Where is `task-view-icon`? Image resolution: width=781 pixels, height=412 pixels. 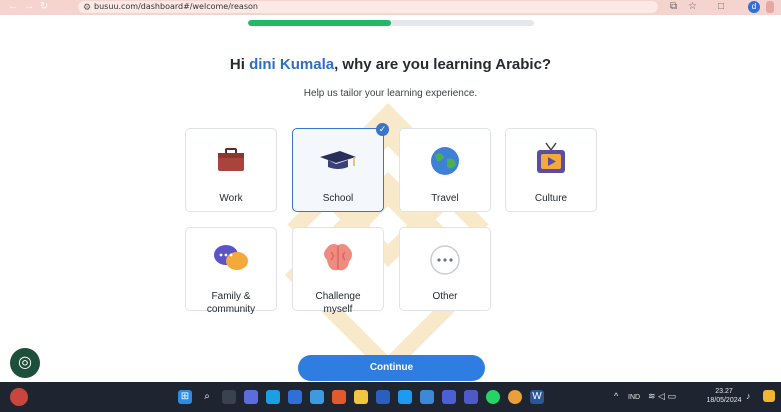 task-view-icon is located at coordinates (229, 397).